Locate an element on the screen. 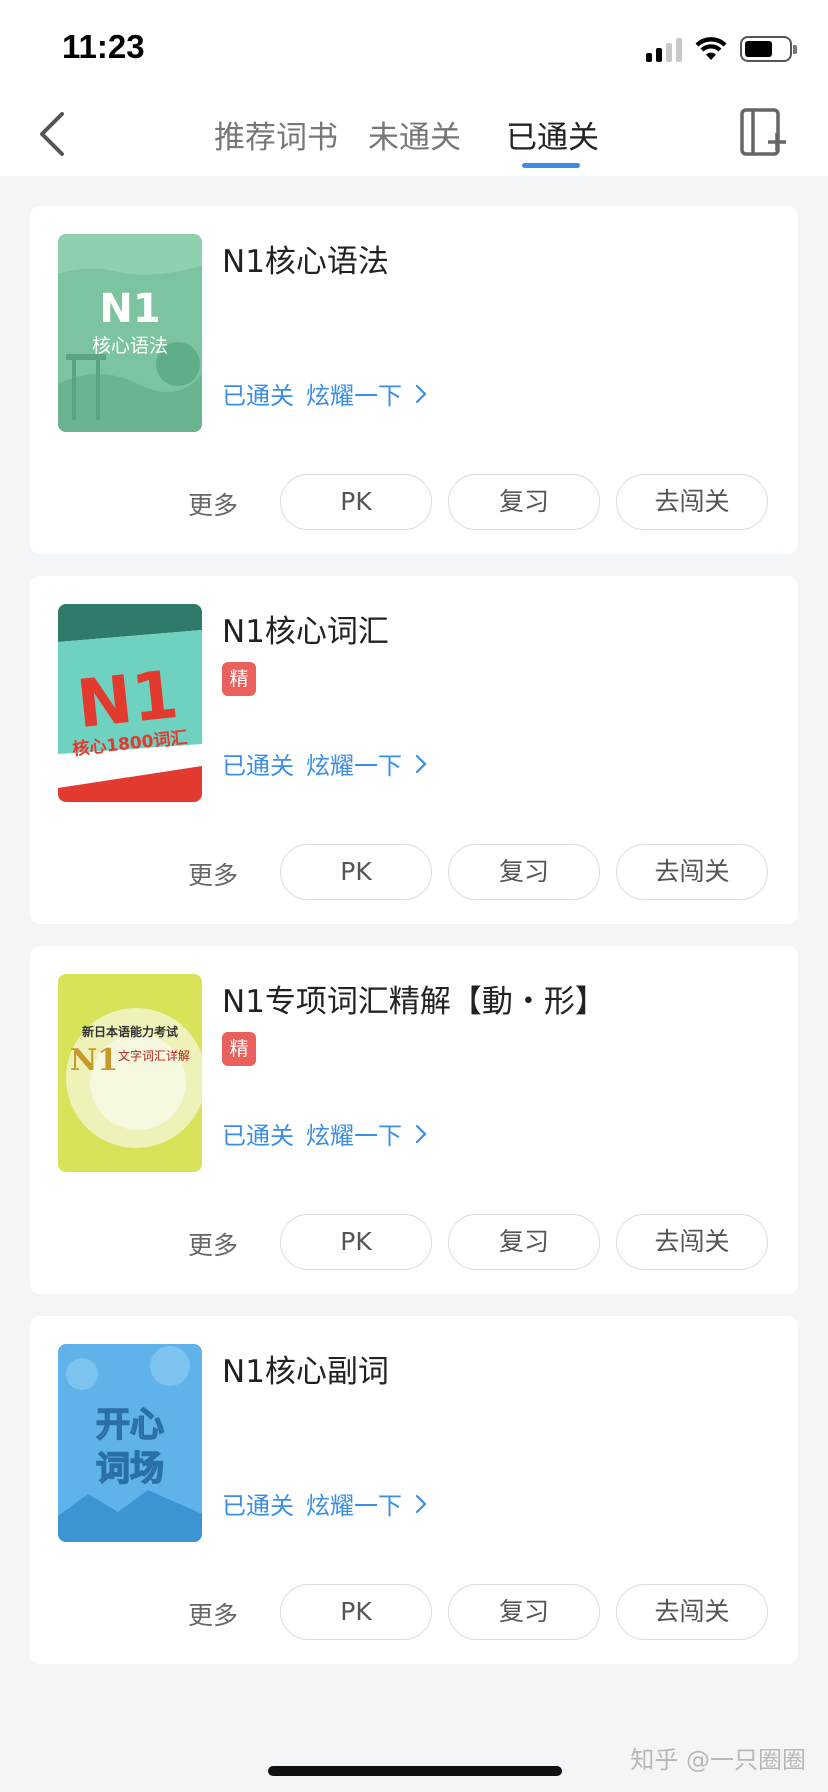 The width and height of the screenshot is (828, 1792). tab-bar: 推荐词书 未通关 已通关 is located at coordinates (414, 134).